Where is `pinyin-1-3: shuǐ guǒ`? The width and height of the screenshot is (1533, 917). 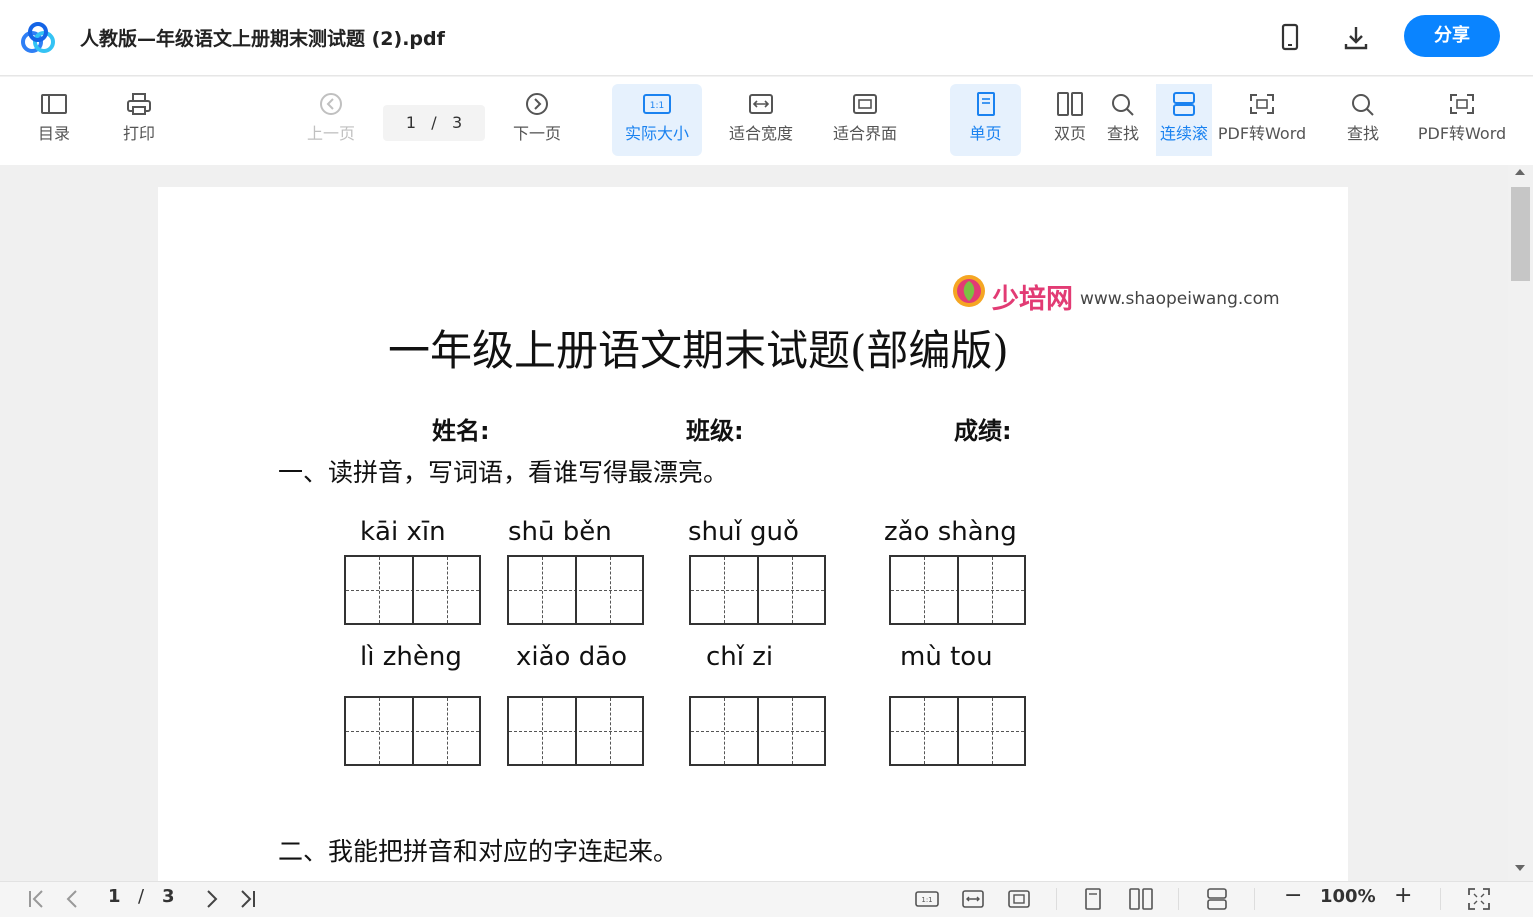 pinyin-1-3: shuǐ guǒ is located at coordinates (743, 532).